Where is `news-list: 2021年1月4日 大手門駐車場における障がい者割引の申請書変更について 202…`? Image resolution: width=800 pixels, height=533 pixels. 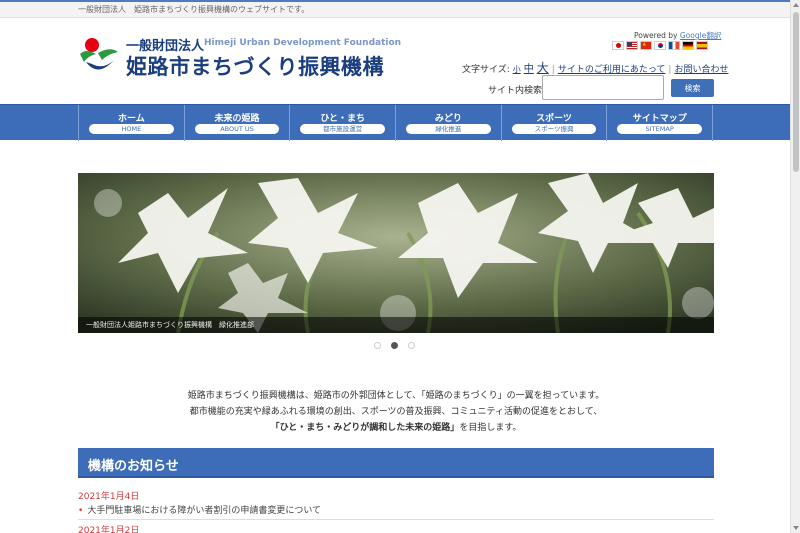
news-list: 2021年1月4日 大手門駐車場における障がい者割引の申請書変更について 202… is located at coordinates (396, 509).